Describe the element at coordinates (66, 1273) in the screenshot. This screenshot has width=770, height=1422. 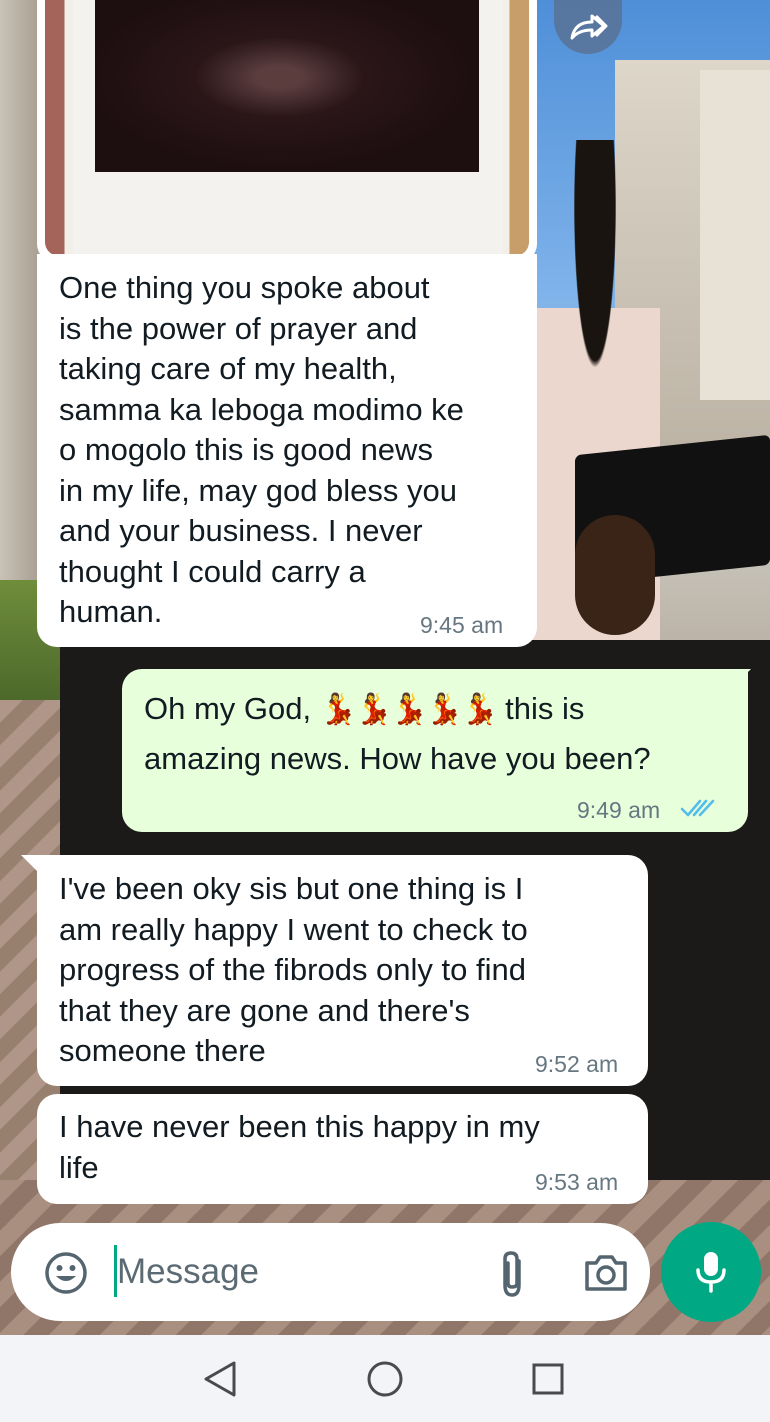
I see `emoji-icon` at that location.